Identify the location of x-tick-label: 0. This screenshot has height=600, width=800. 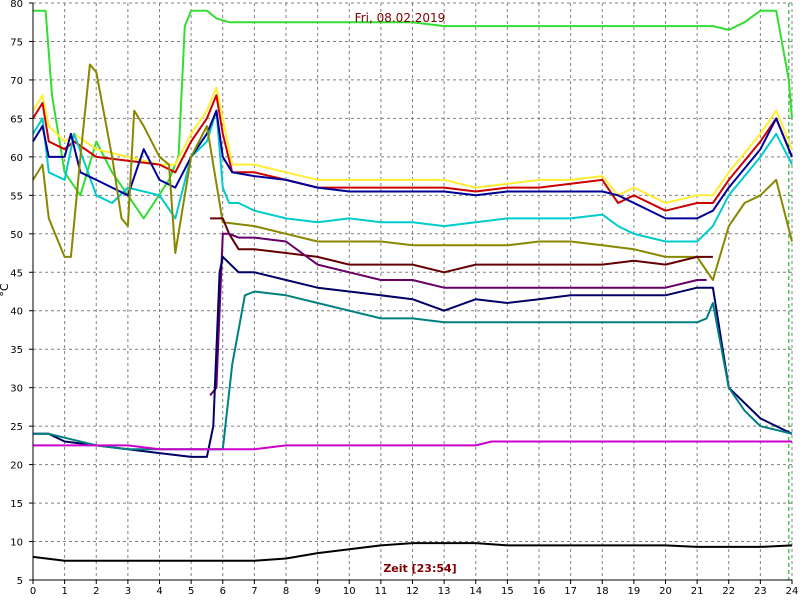
(33, 591).